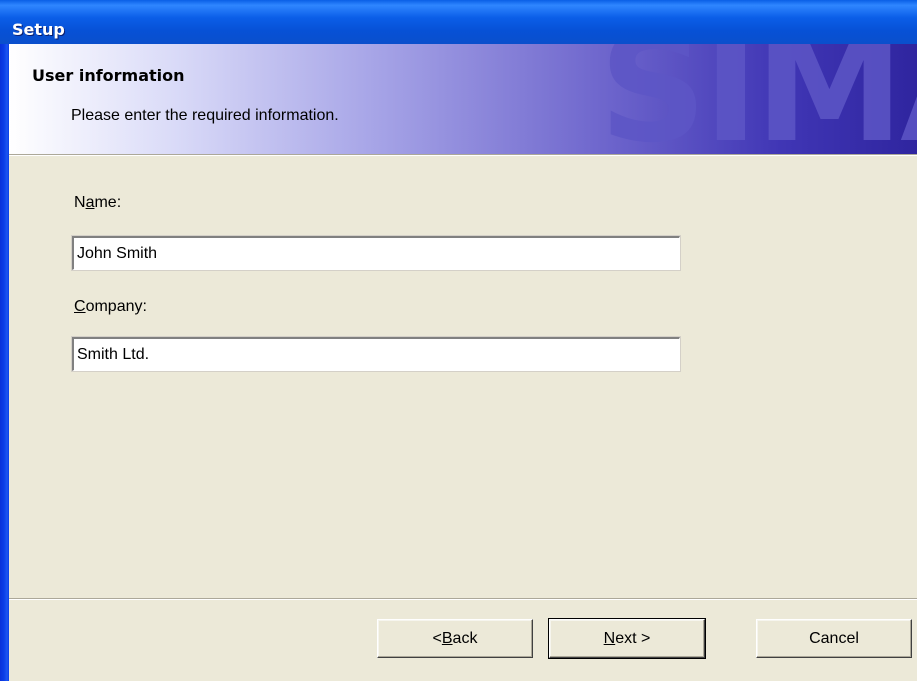  Describe the element at coordinates (376, 253) in the screenshot. I see `name-input` at that location.